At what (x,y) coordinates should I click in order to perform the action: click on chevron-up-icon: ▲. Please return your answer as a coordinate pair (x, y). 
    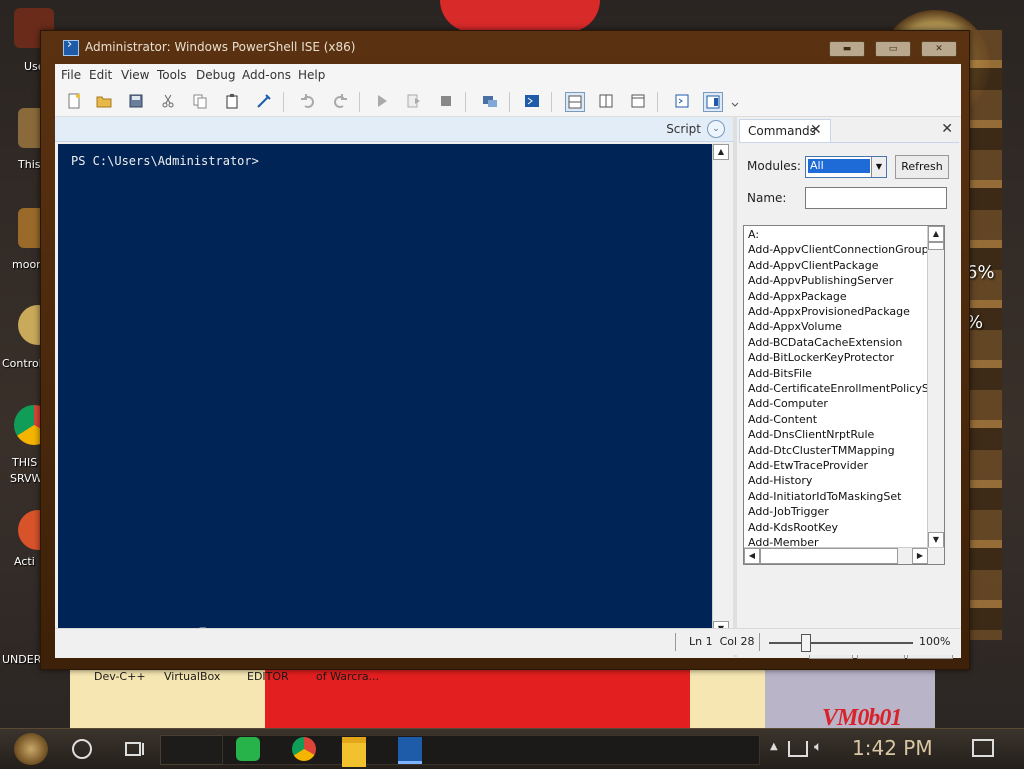
    Looking at the image, I should click on (776, 747).